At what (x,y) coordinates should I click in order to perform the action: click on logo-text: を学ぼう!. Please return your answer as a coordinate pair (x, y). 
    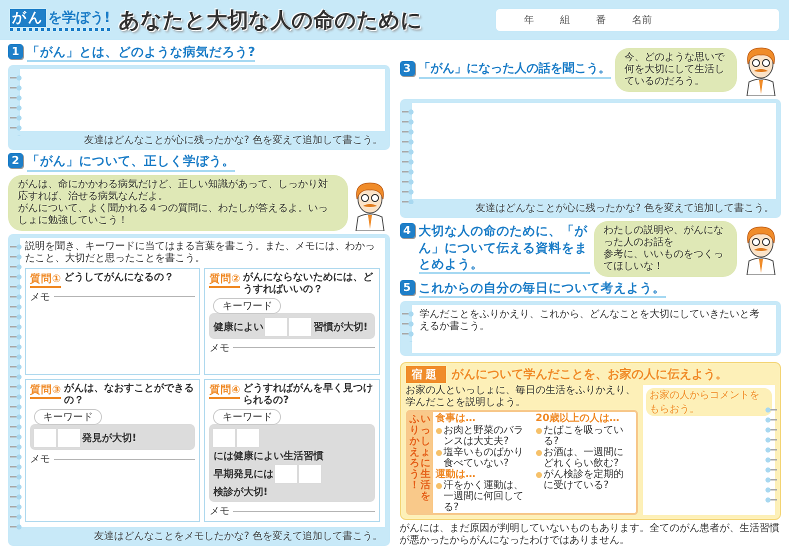
    Looking at the image, I should click on (79, 18).